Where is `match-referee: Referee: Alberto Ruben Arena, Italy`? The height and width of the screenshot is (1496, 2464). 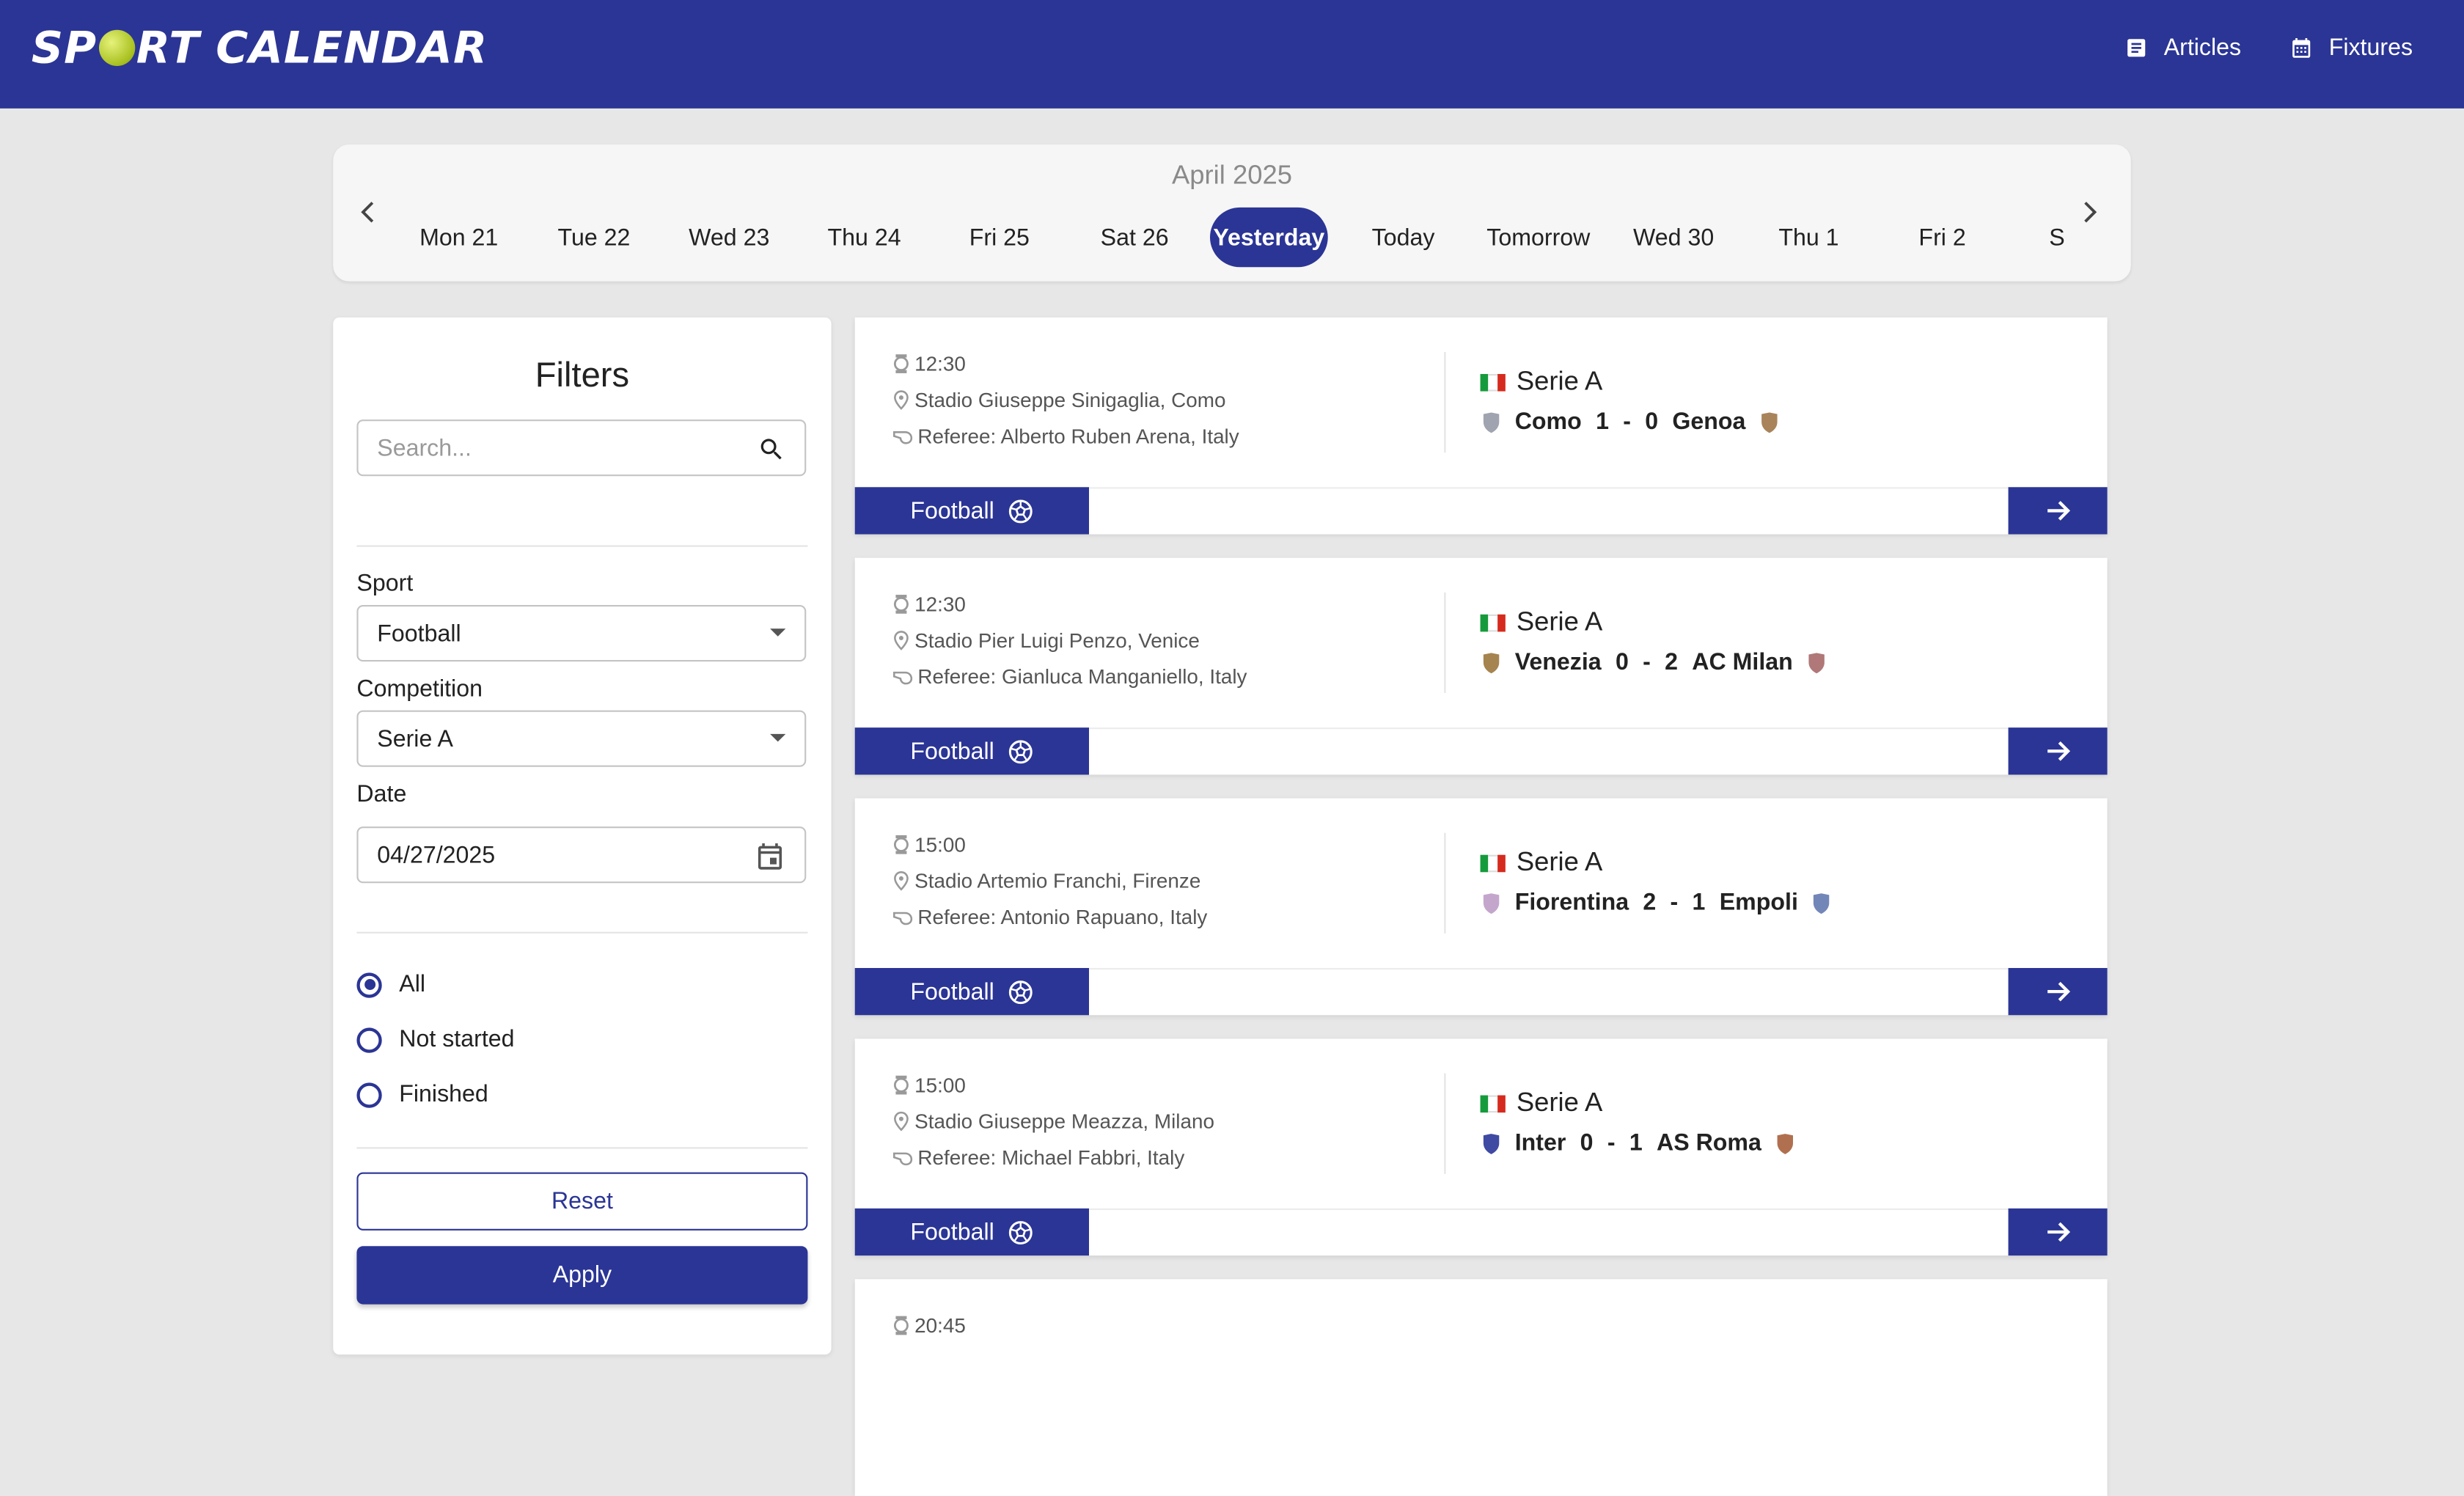 match-referee: Referee: Alberto Ruben Arena, Italy is located at coordinates (1065, 436).